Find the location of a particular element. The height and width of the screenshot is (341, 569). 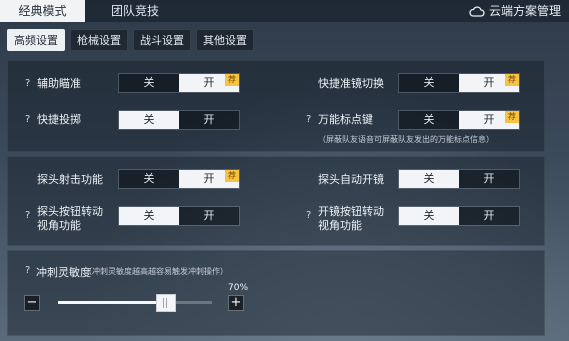

peek-button-rotate-toggle: 关 开 is located at coordinates (179, 216).